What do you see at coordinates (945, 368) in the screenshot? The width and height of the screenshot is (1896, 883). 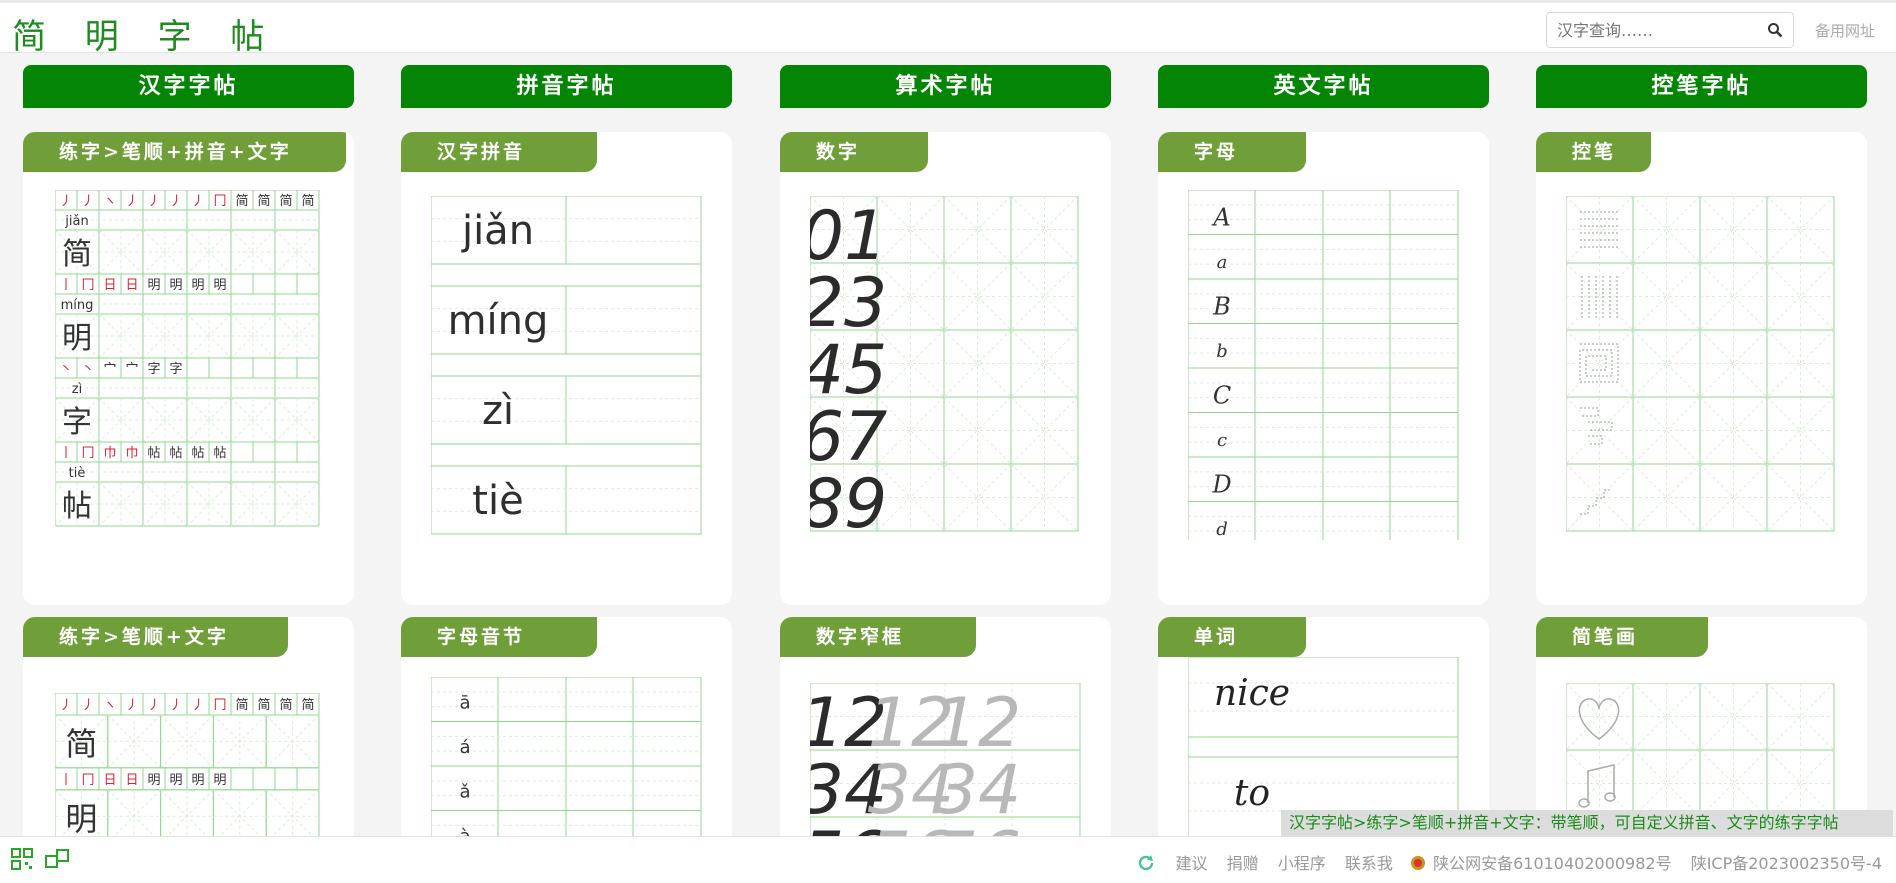 I see `card-numbers: 数字 0123456789` at bounding box center [945, 368].